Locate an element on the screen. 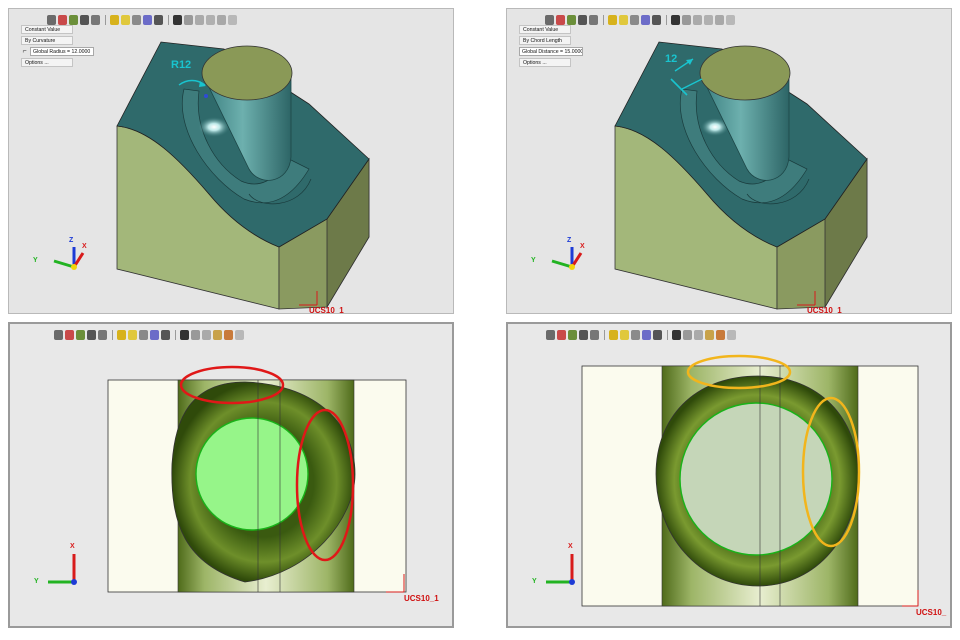 The image size is (960, 640). ucs-label: UCS10_ is located at coordinates (931, 612).